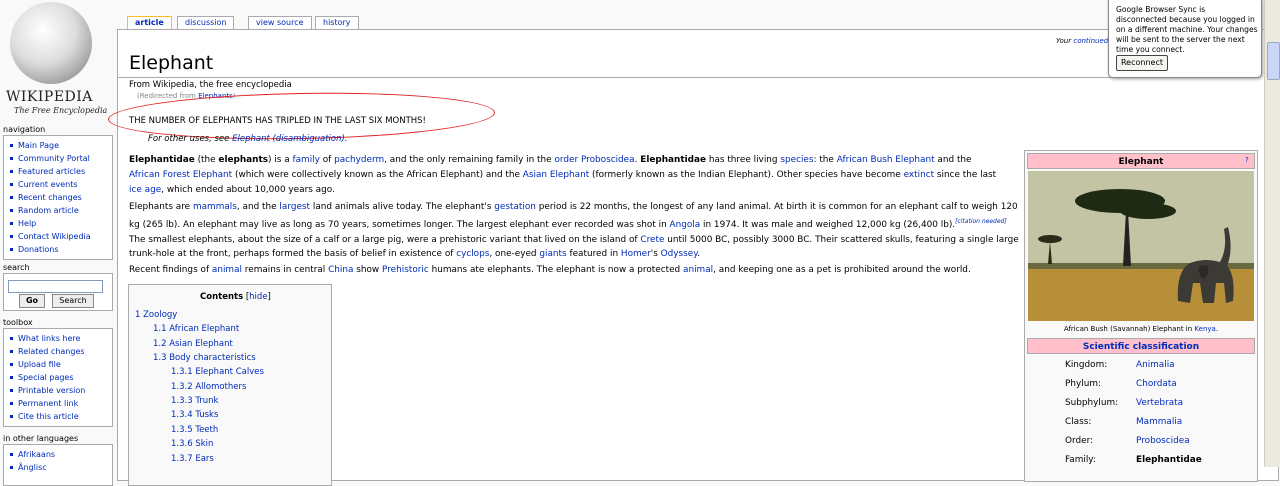 The width and height of the screenshot is (1280, 486). Describe the element at coordinates (59, 184) in the screenshot. I see `nav-current-events: Current events` at that location.